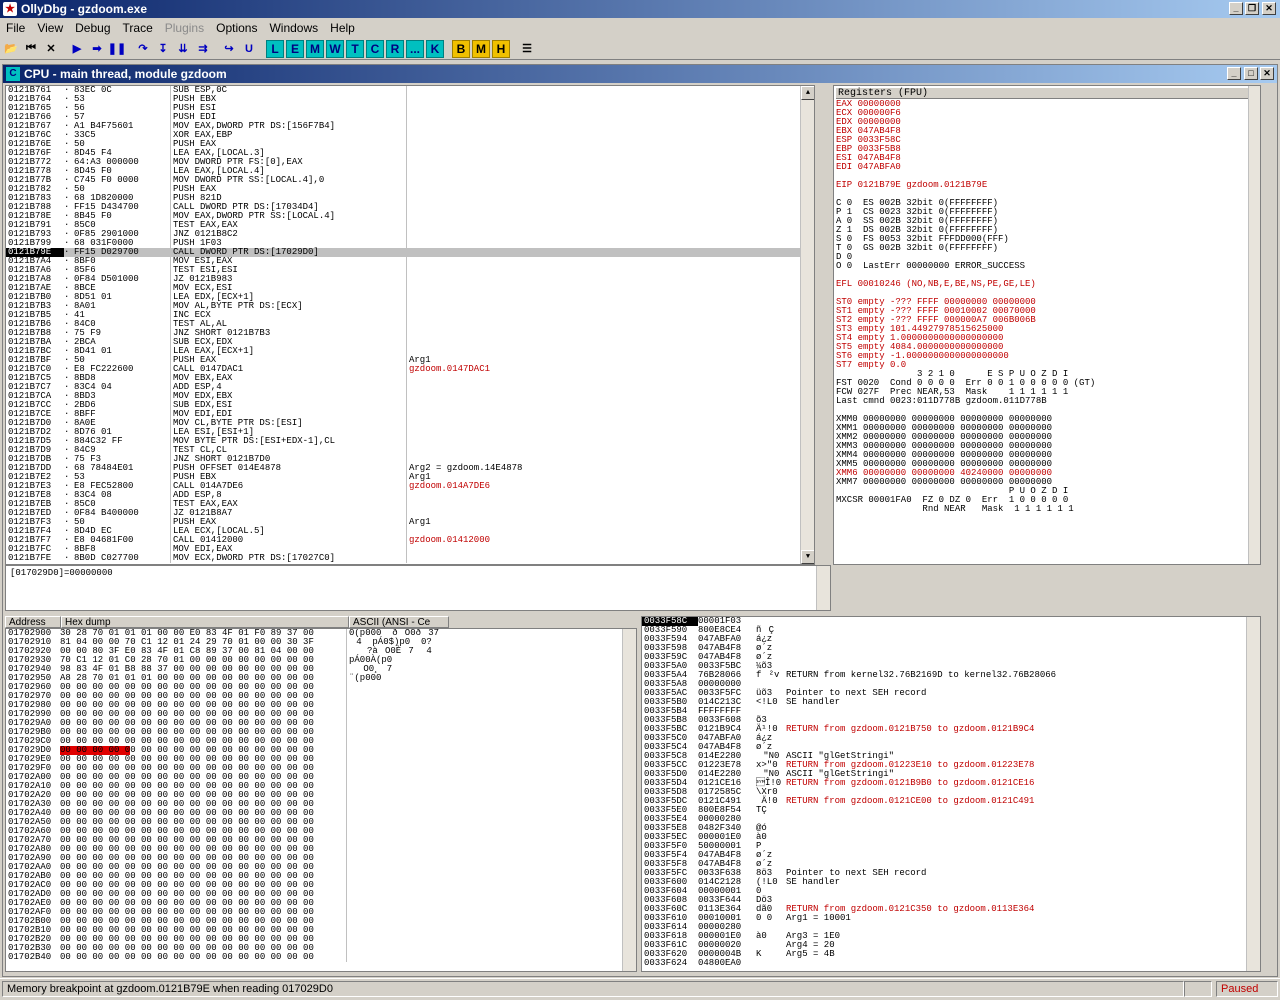 The width and height of the screenshot is (1280, 1000). I want to click on memory-map-button: M, so click(315, 48).